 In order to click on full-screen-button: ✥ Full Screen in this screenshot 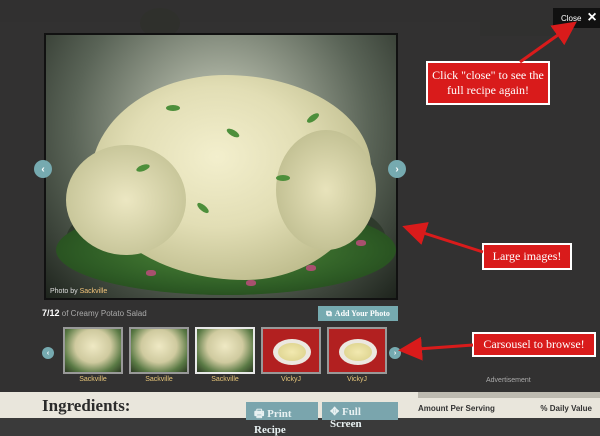, I will do `click(360, 416)`.